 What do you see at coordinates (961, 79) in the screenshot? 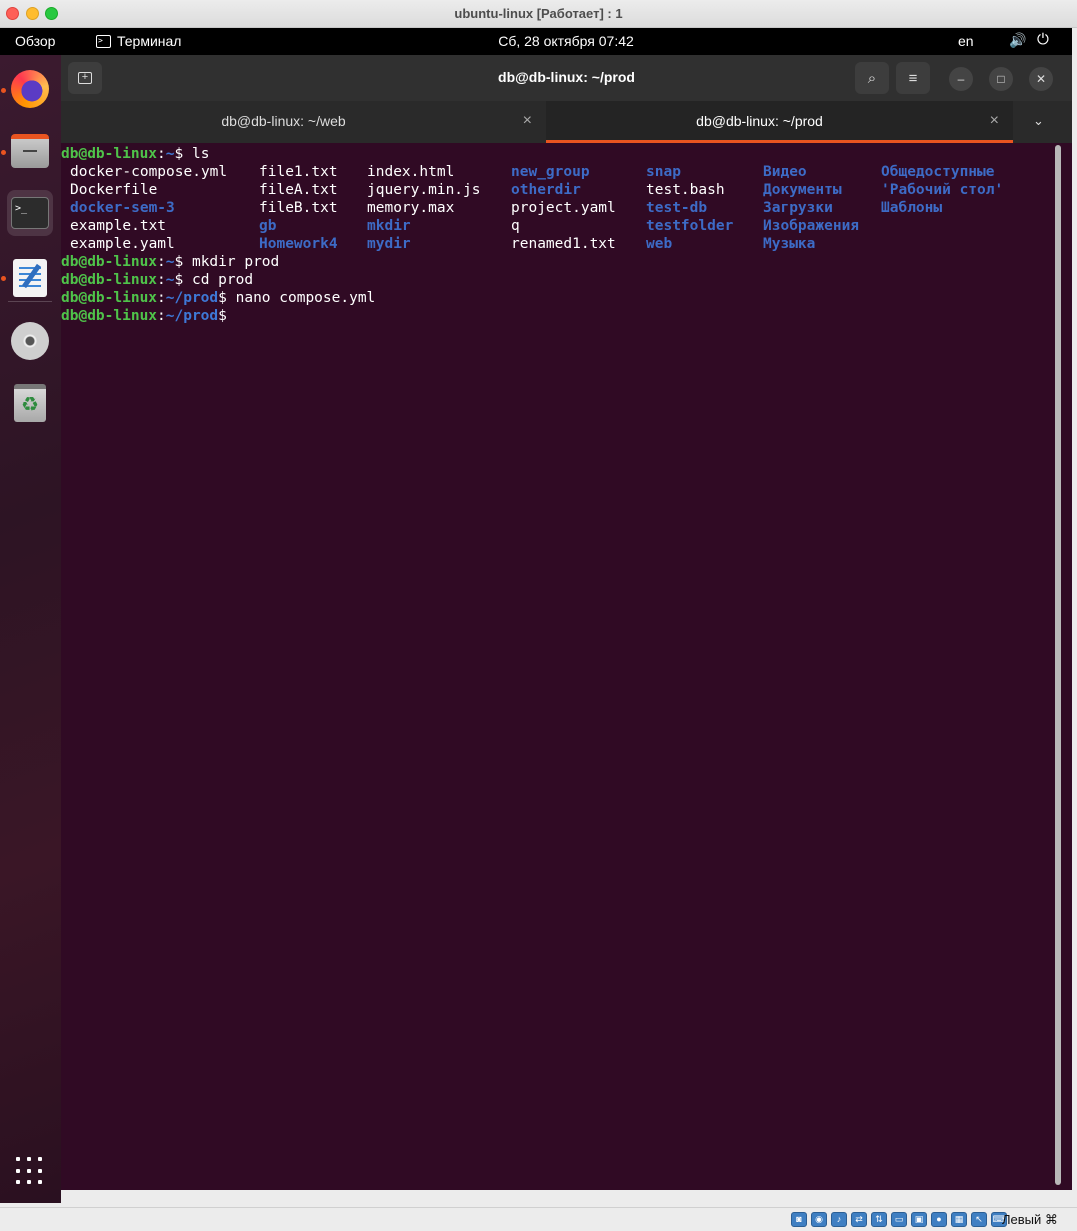
I see `minimize-button: –` at bounding box center [961, 79].